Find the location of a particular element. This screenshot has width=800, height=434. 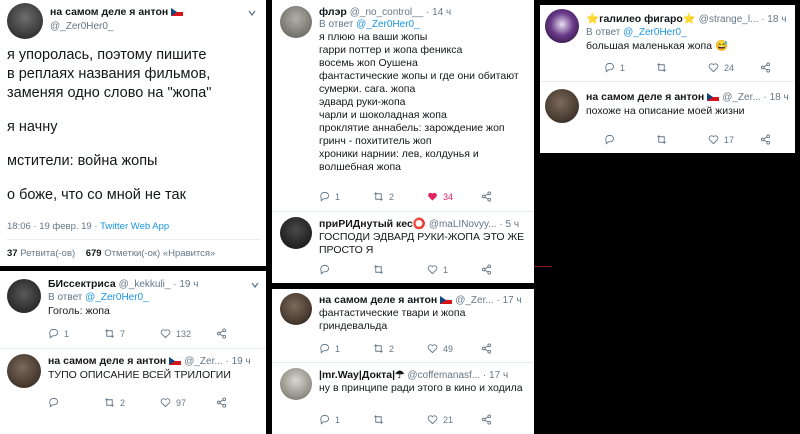

tweet-actions: 1 is located at coordinates (424, 269).